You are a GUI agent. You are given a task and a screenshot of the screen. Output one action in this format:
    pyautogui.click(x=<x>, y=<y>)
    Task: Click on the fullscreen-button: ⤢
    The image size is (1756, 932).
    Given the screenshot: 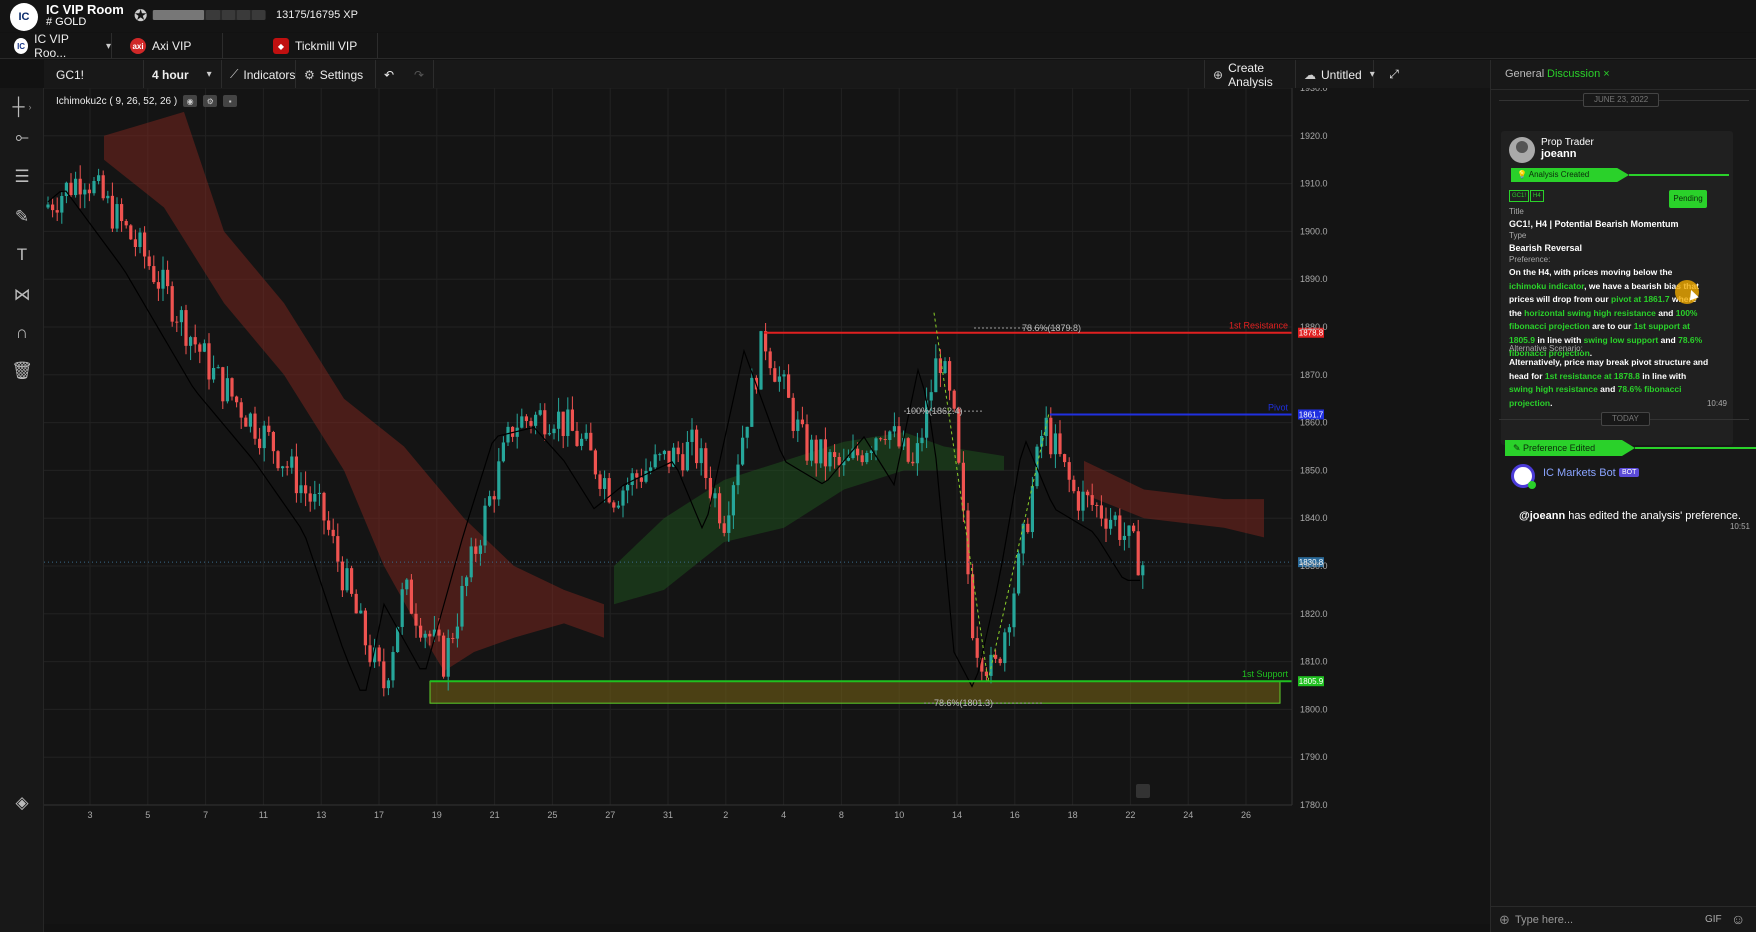 What is the action you would take?
    pyautogui.click(x=1394, y=74)
    